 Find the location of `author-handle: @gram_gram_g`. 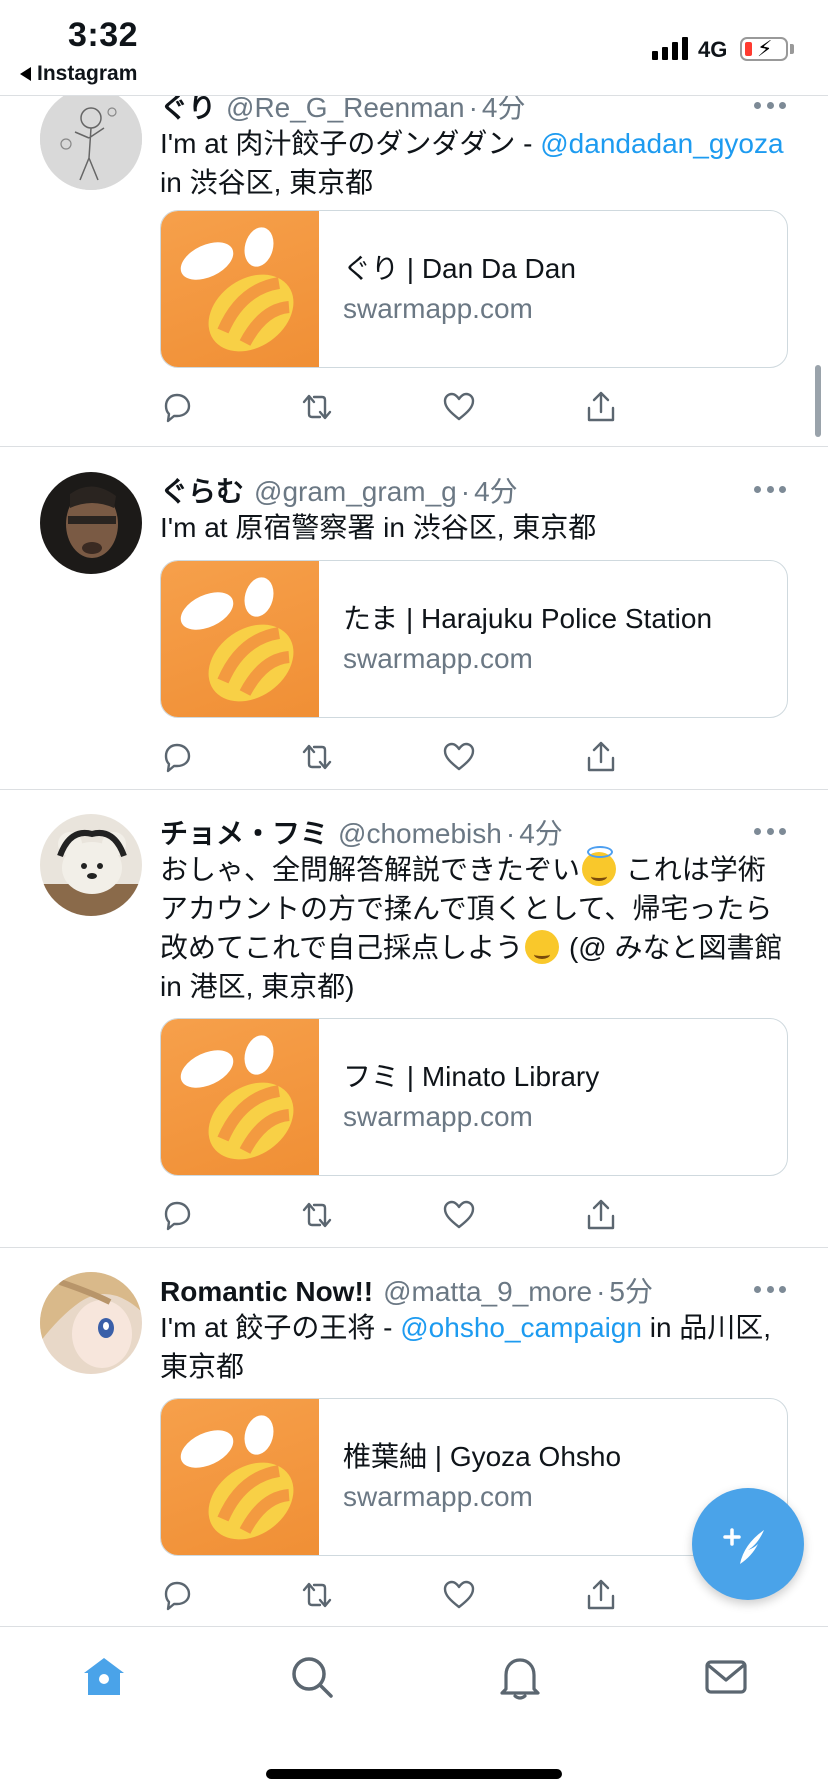

author-handle: @gram_gram_g is located at coordinates (355, 492).